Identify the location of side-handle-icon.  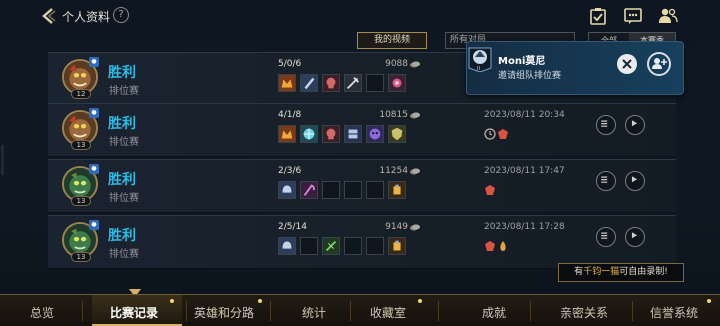
(4, 160).